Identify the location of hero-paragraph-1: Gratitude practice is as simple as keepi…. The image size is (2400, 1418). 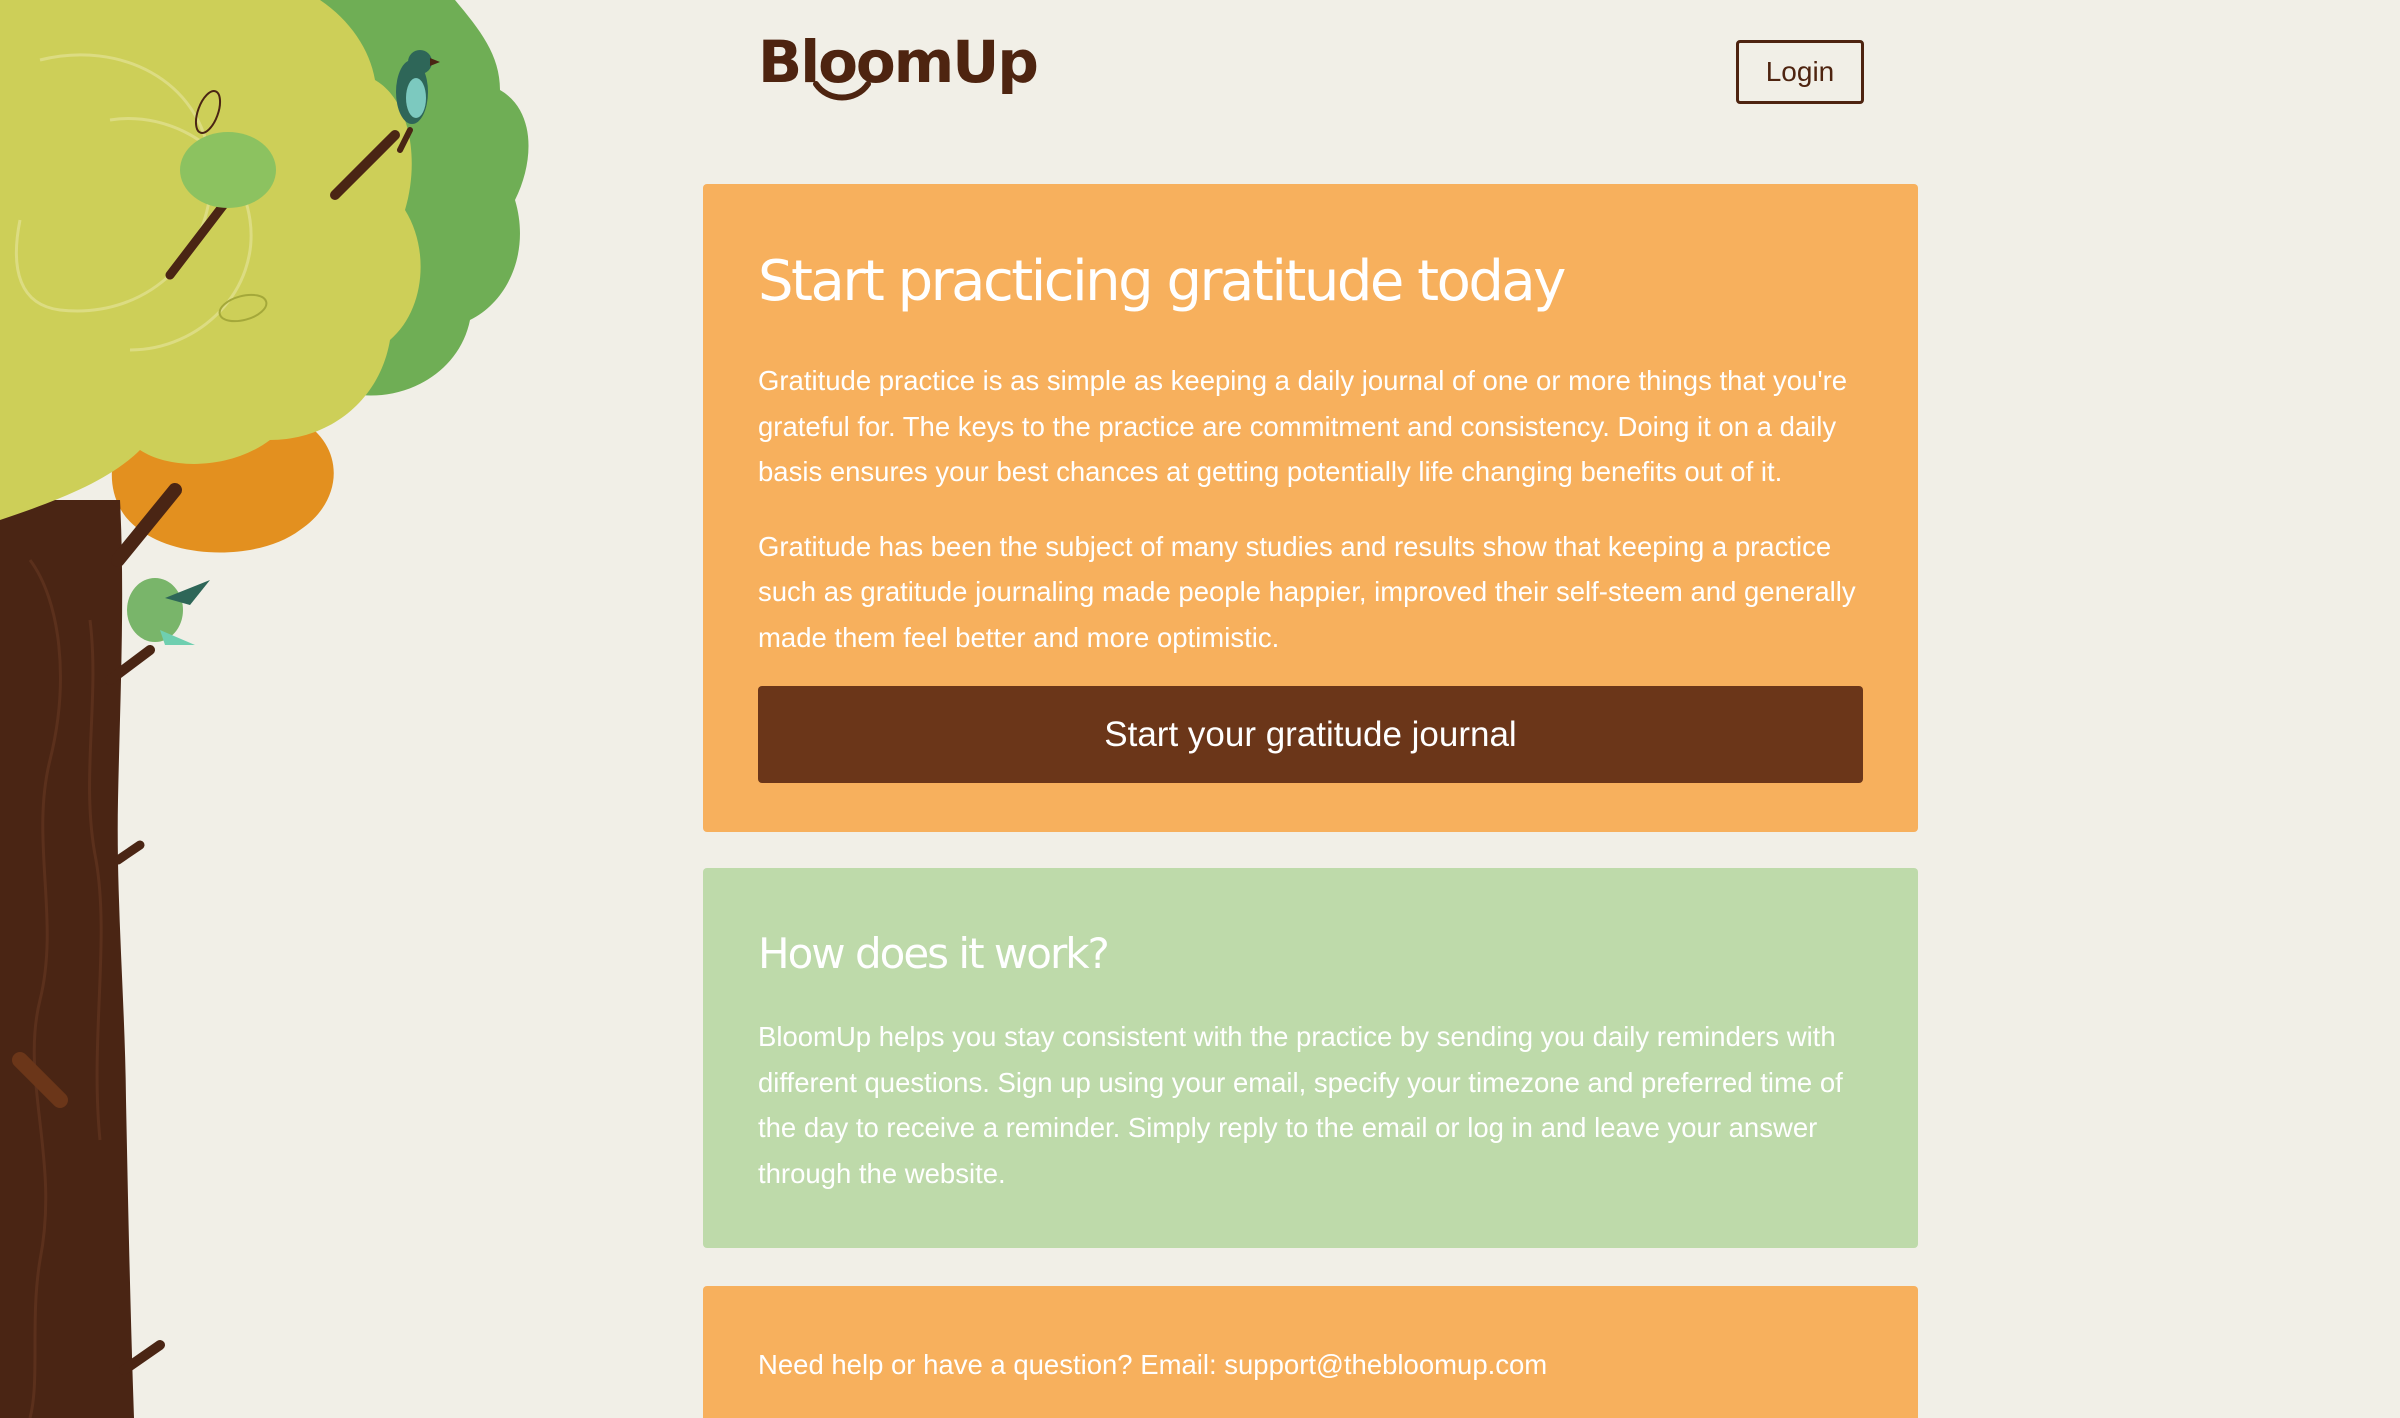
(1303, 426).